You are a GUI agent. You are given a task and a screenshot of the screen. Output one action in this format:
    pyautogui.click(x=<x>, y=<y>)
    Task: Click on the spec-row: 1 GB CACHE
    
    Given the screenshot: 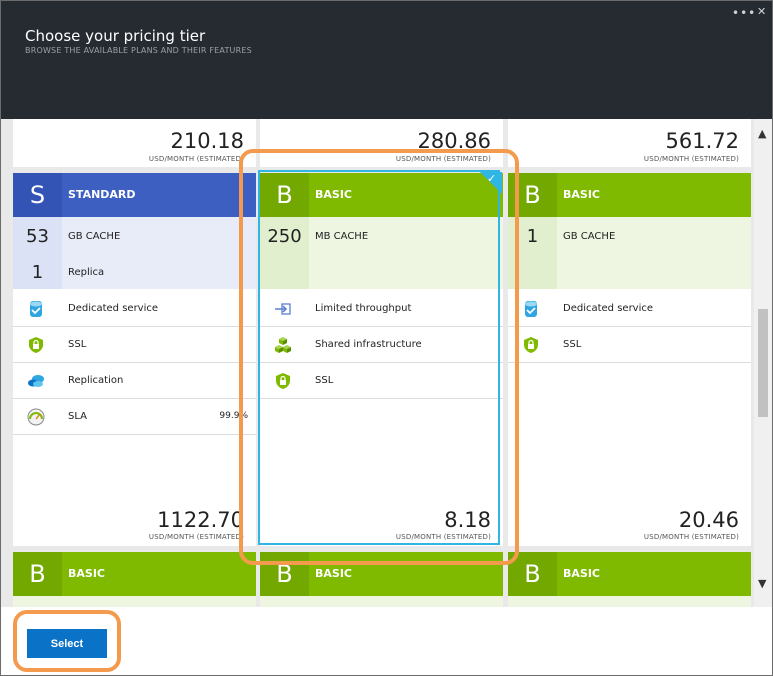 What is the action you would take?
    pyautogui.click(x=629, y=237)
    